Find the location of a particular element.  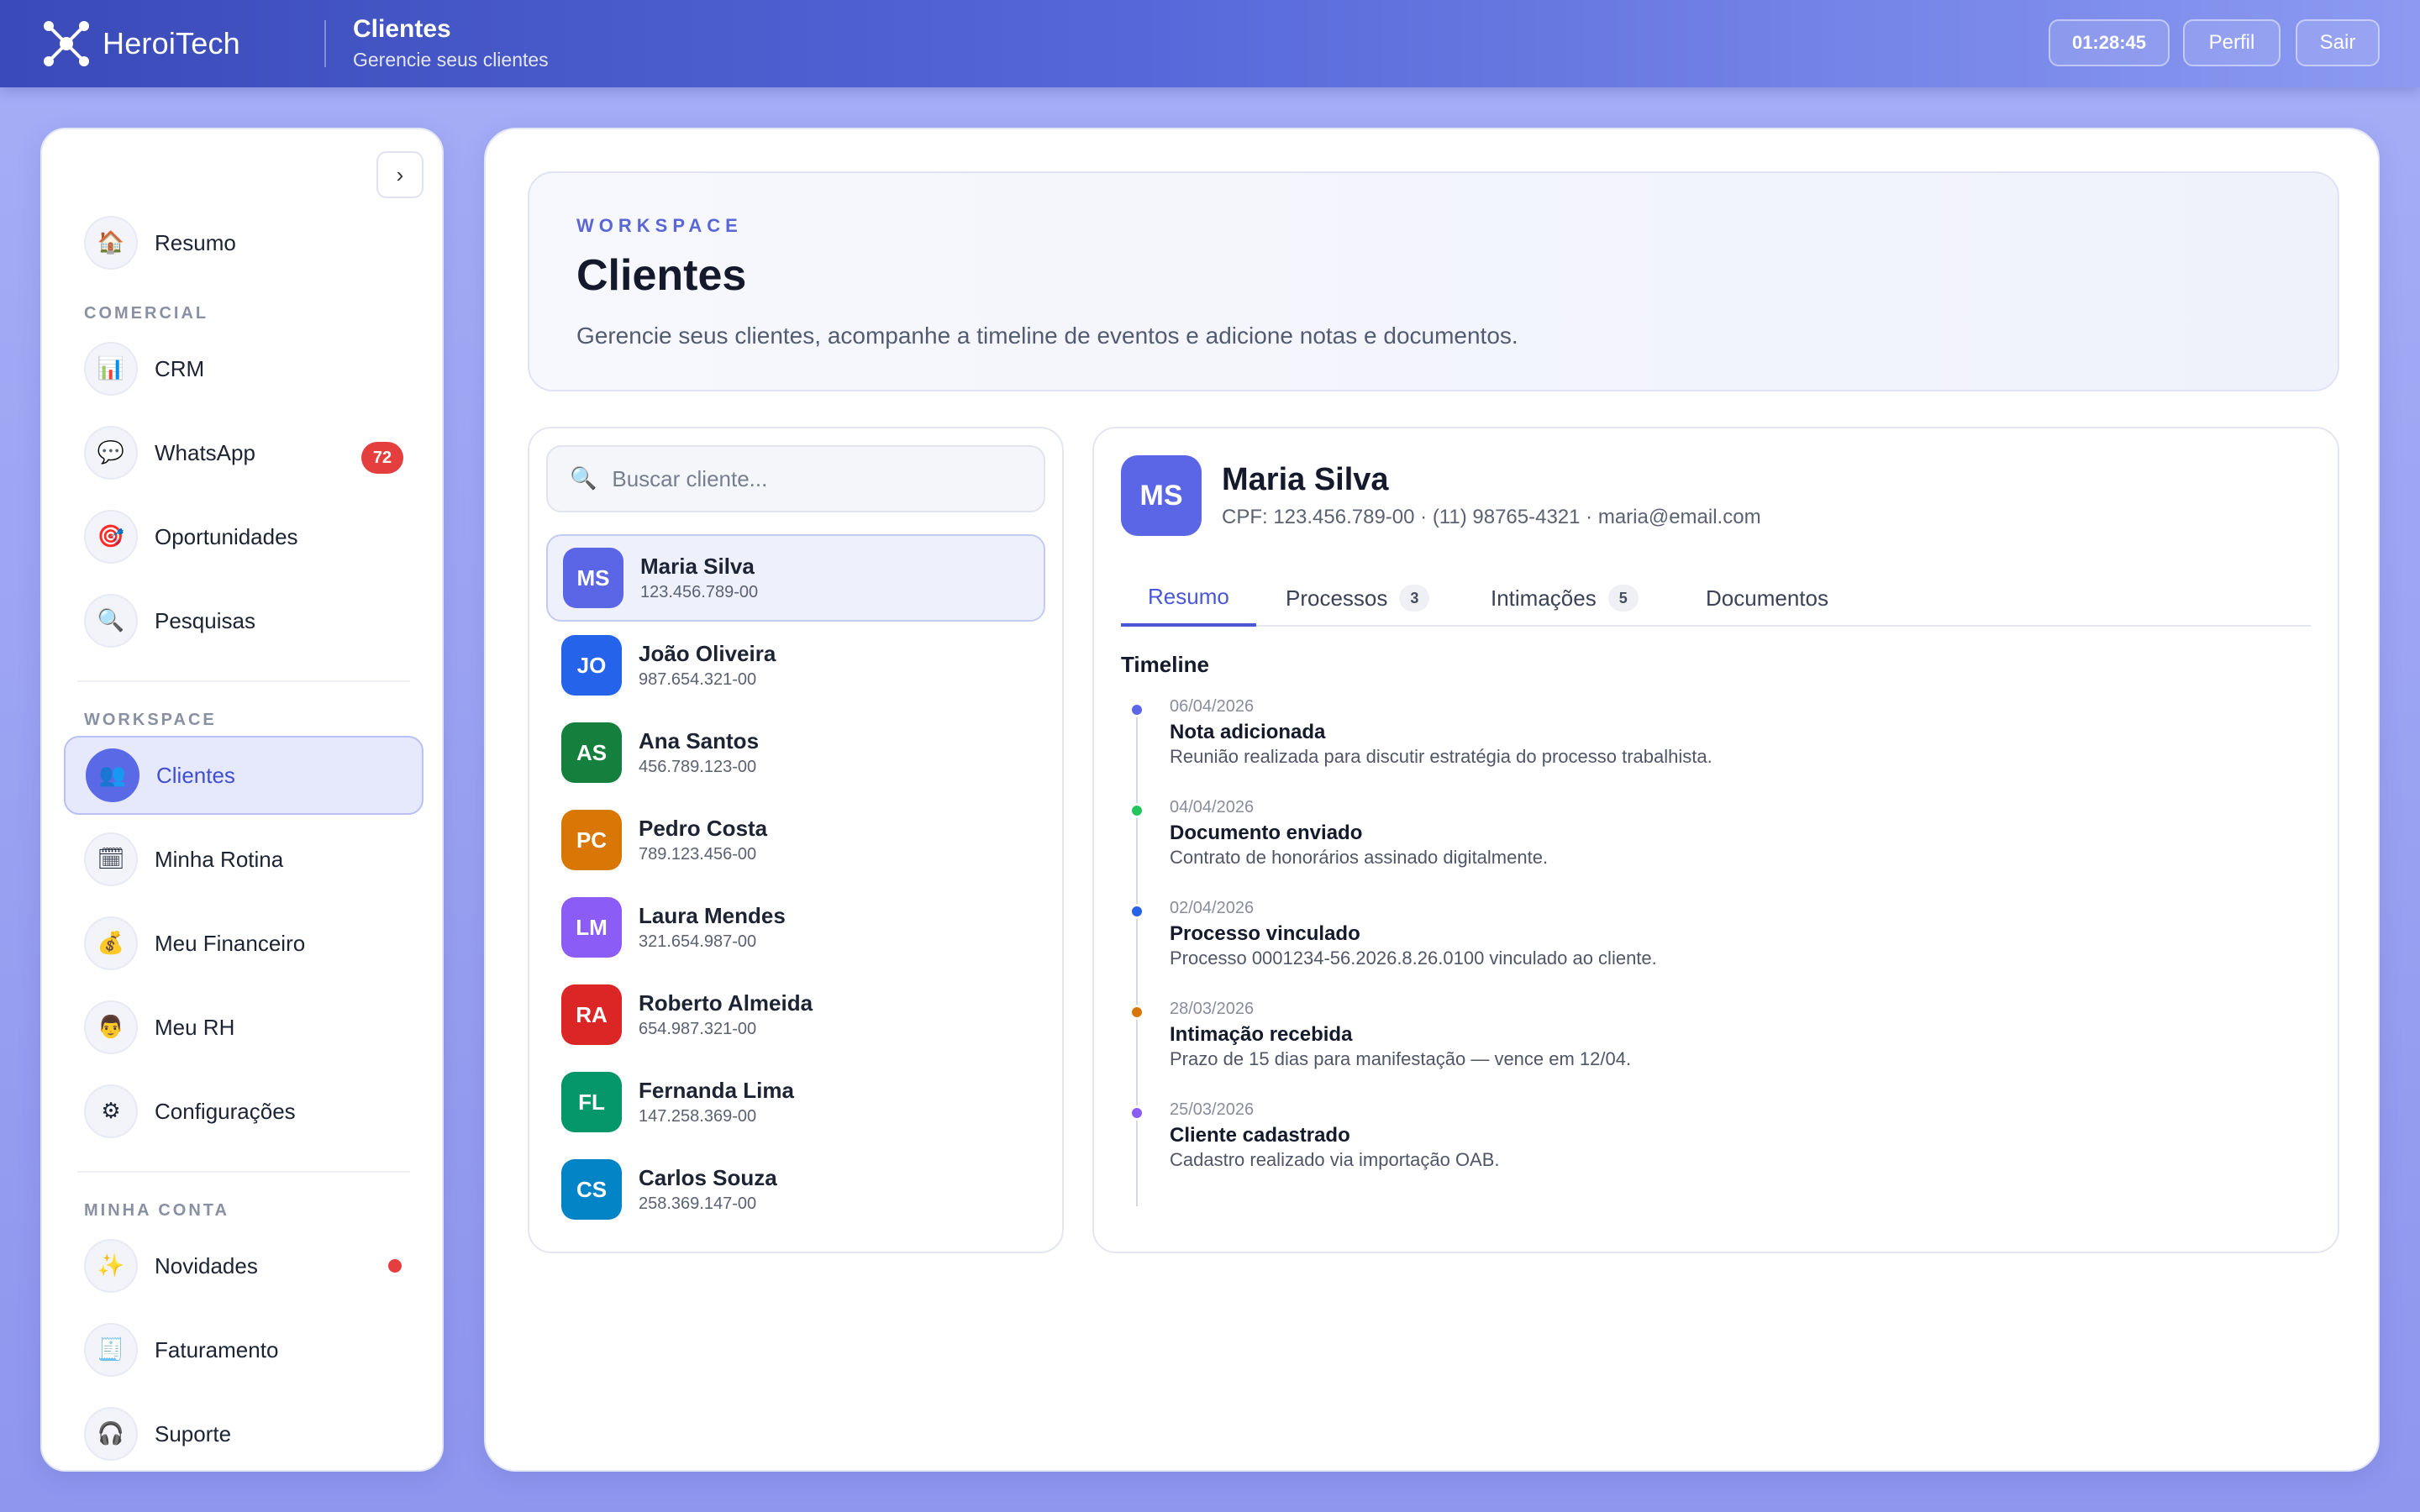

client-name: Pedro Costa is located at coordinates (704, 828).